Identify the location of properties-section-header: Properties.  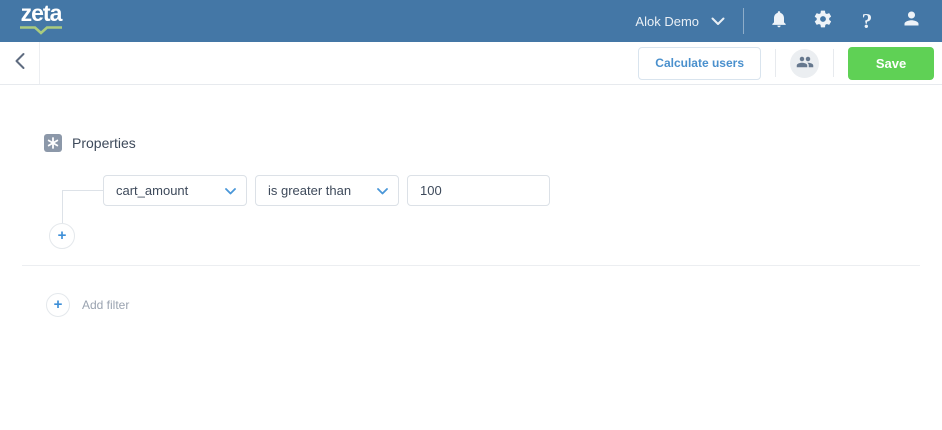
(90, 143).